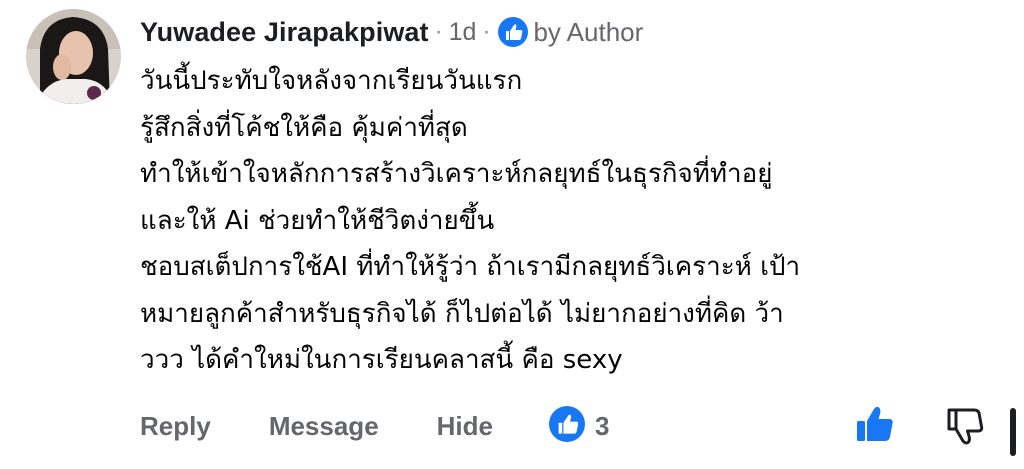 Image resolution: width=1024 pixels, height=469 pixels. What do you see at coordinates (588, 31) in the screenshot?
I see `liked-by-author-label: by Author` at bounding box center [588, 31].